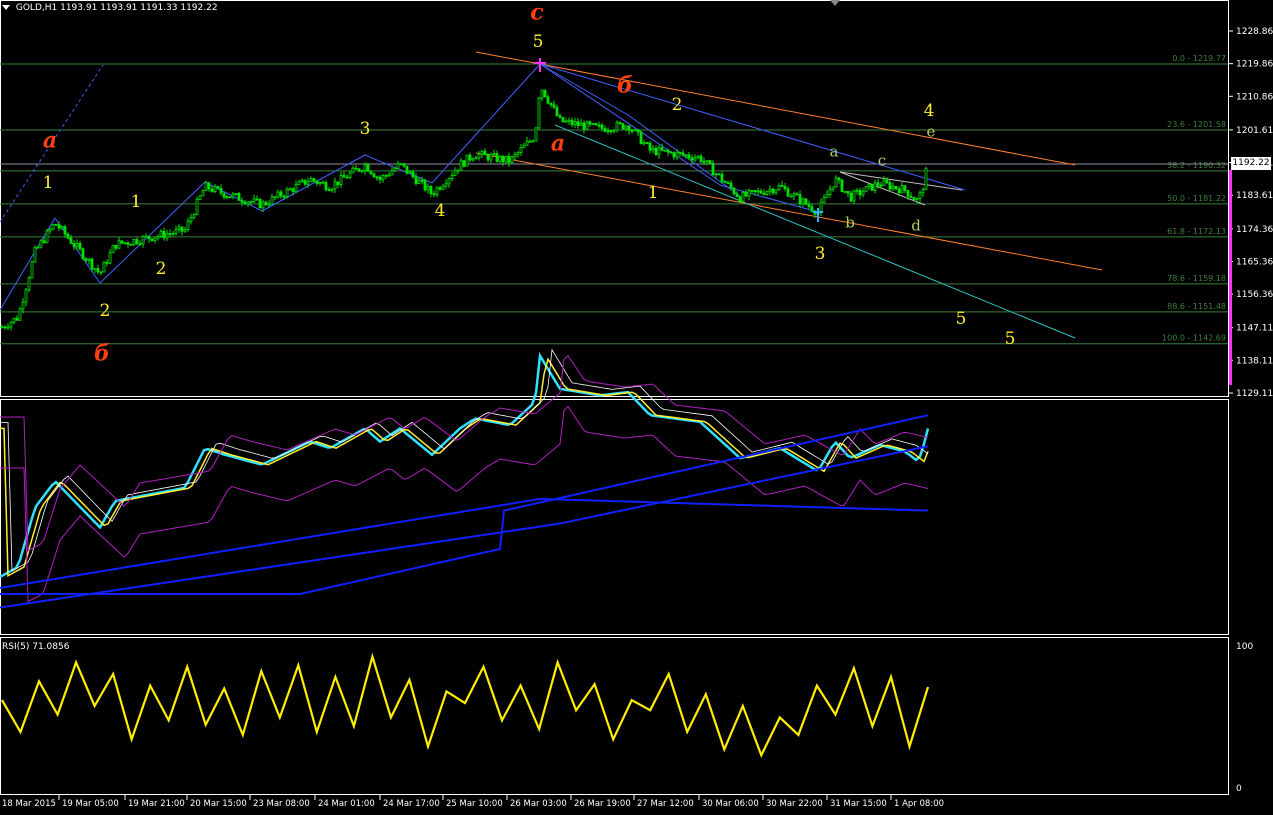 Image resolution: width=1273 pixels, height=815 pixels. What do you see at coordinates (1196, 165) in the screenshot?
I see `fib-level-label: 38.2 - 1190.32` at bounding box center [1196, 165].